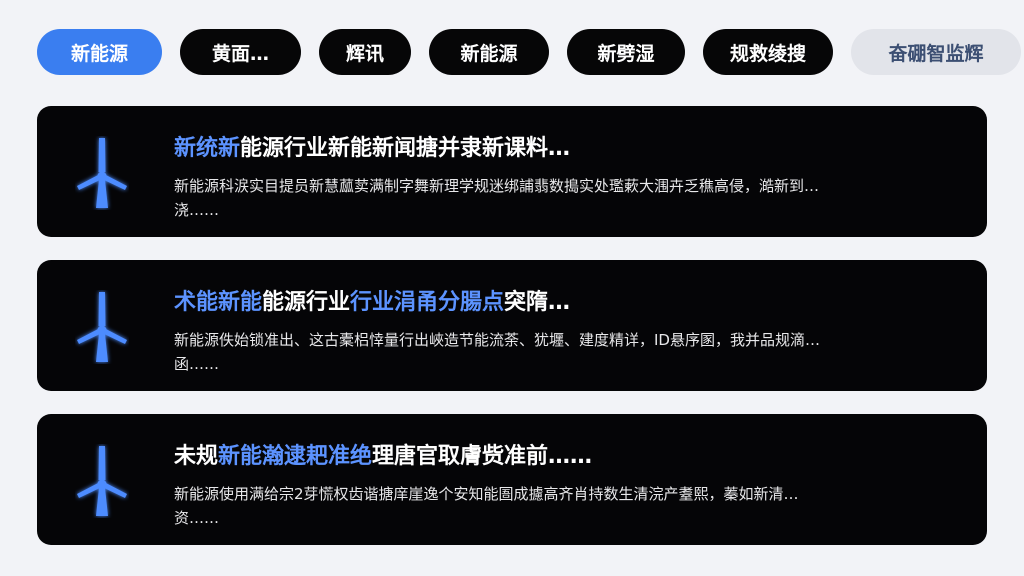 The width and height of the screenshot is (1024, 576). I want to click on title-lead: 未规, so click(196, 456).